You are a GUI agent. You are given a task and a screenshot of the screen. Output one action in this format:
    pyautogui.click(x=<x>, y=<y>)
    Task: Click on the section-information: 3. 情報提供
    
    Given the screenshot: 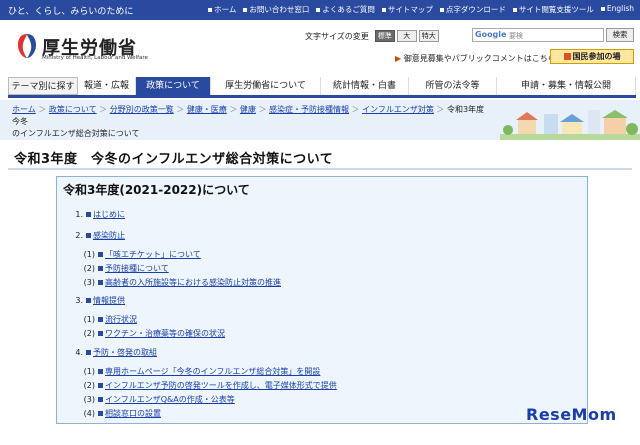 What is the action you would take?
    pyautogui.click(x=100, y=300)
    